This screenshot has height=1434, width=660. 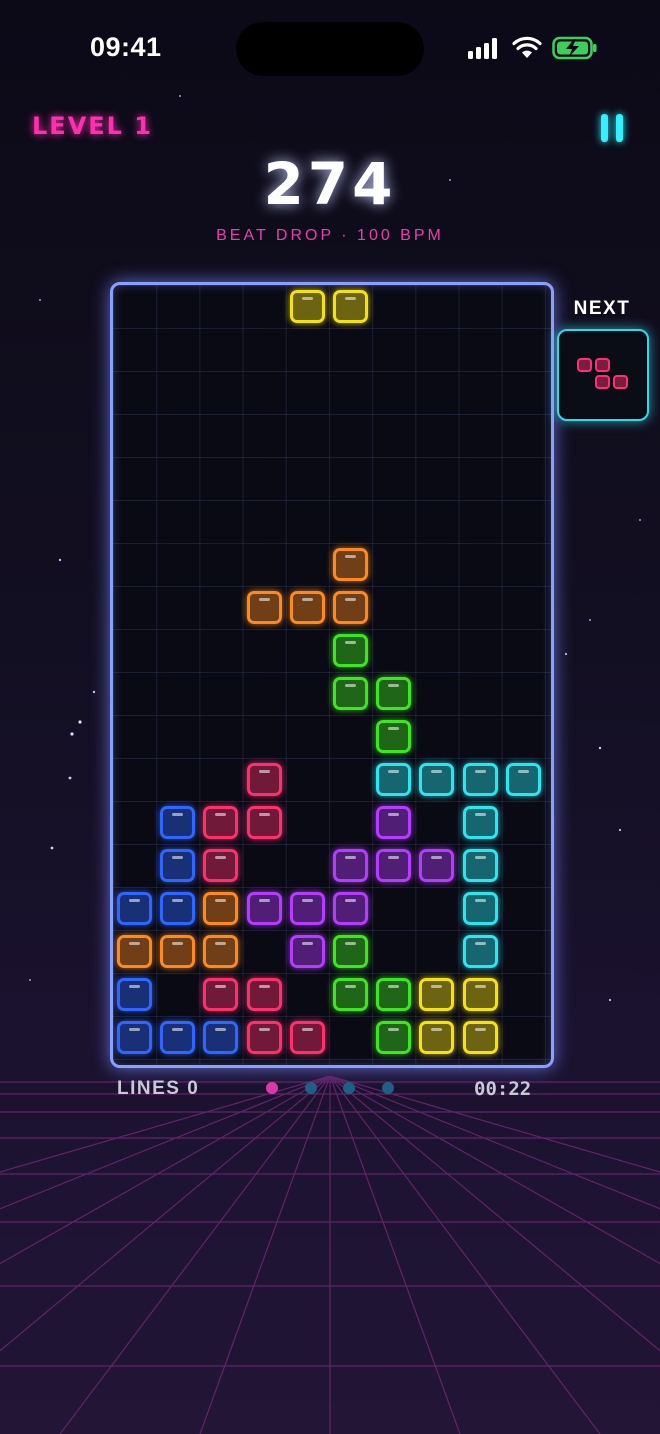 I want to click on next-piece-preview, so click(x=603, y=375).